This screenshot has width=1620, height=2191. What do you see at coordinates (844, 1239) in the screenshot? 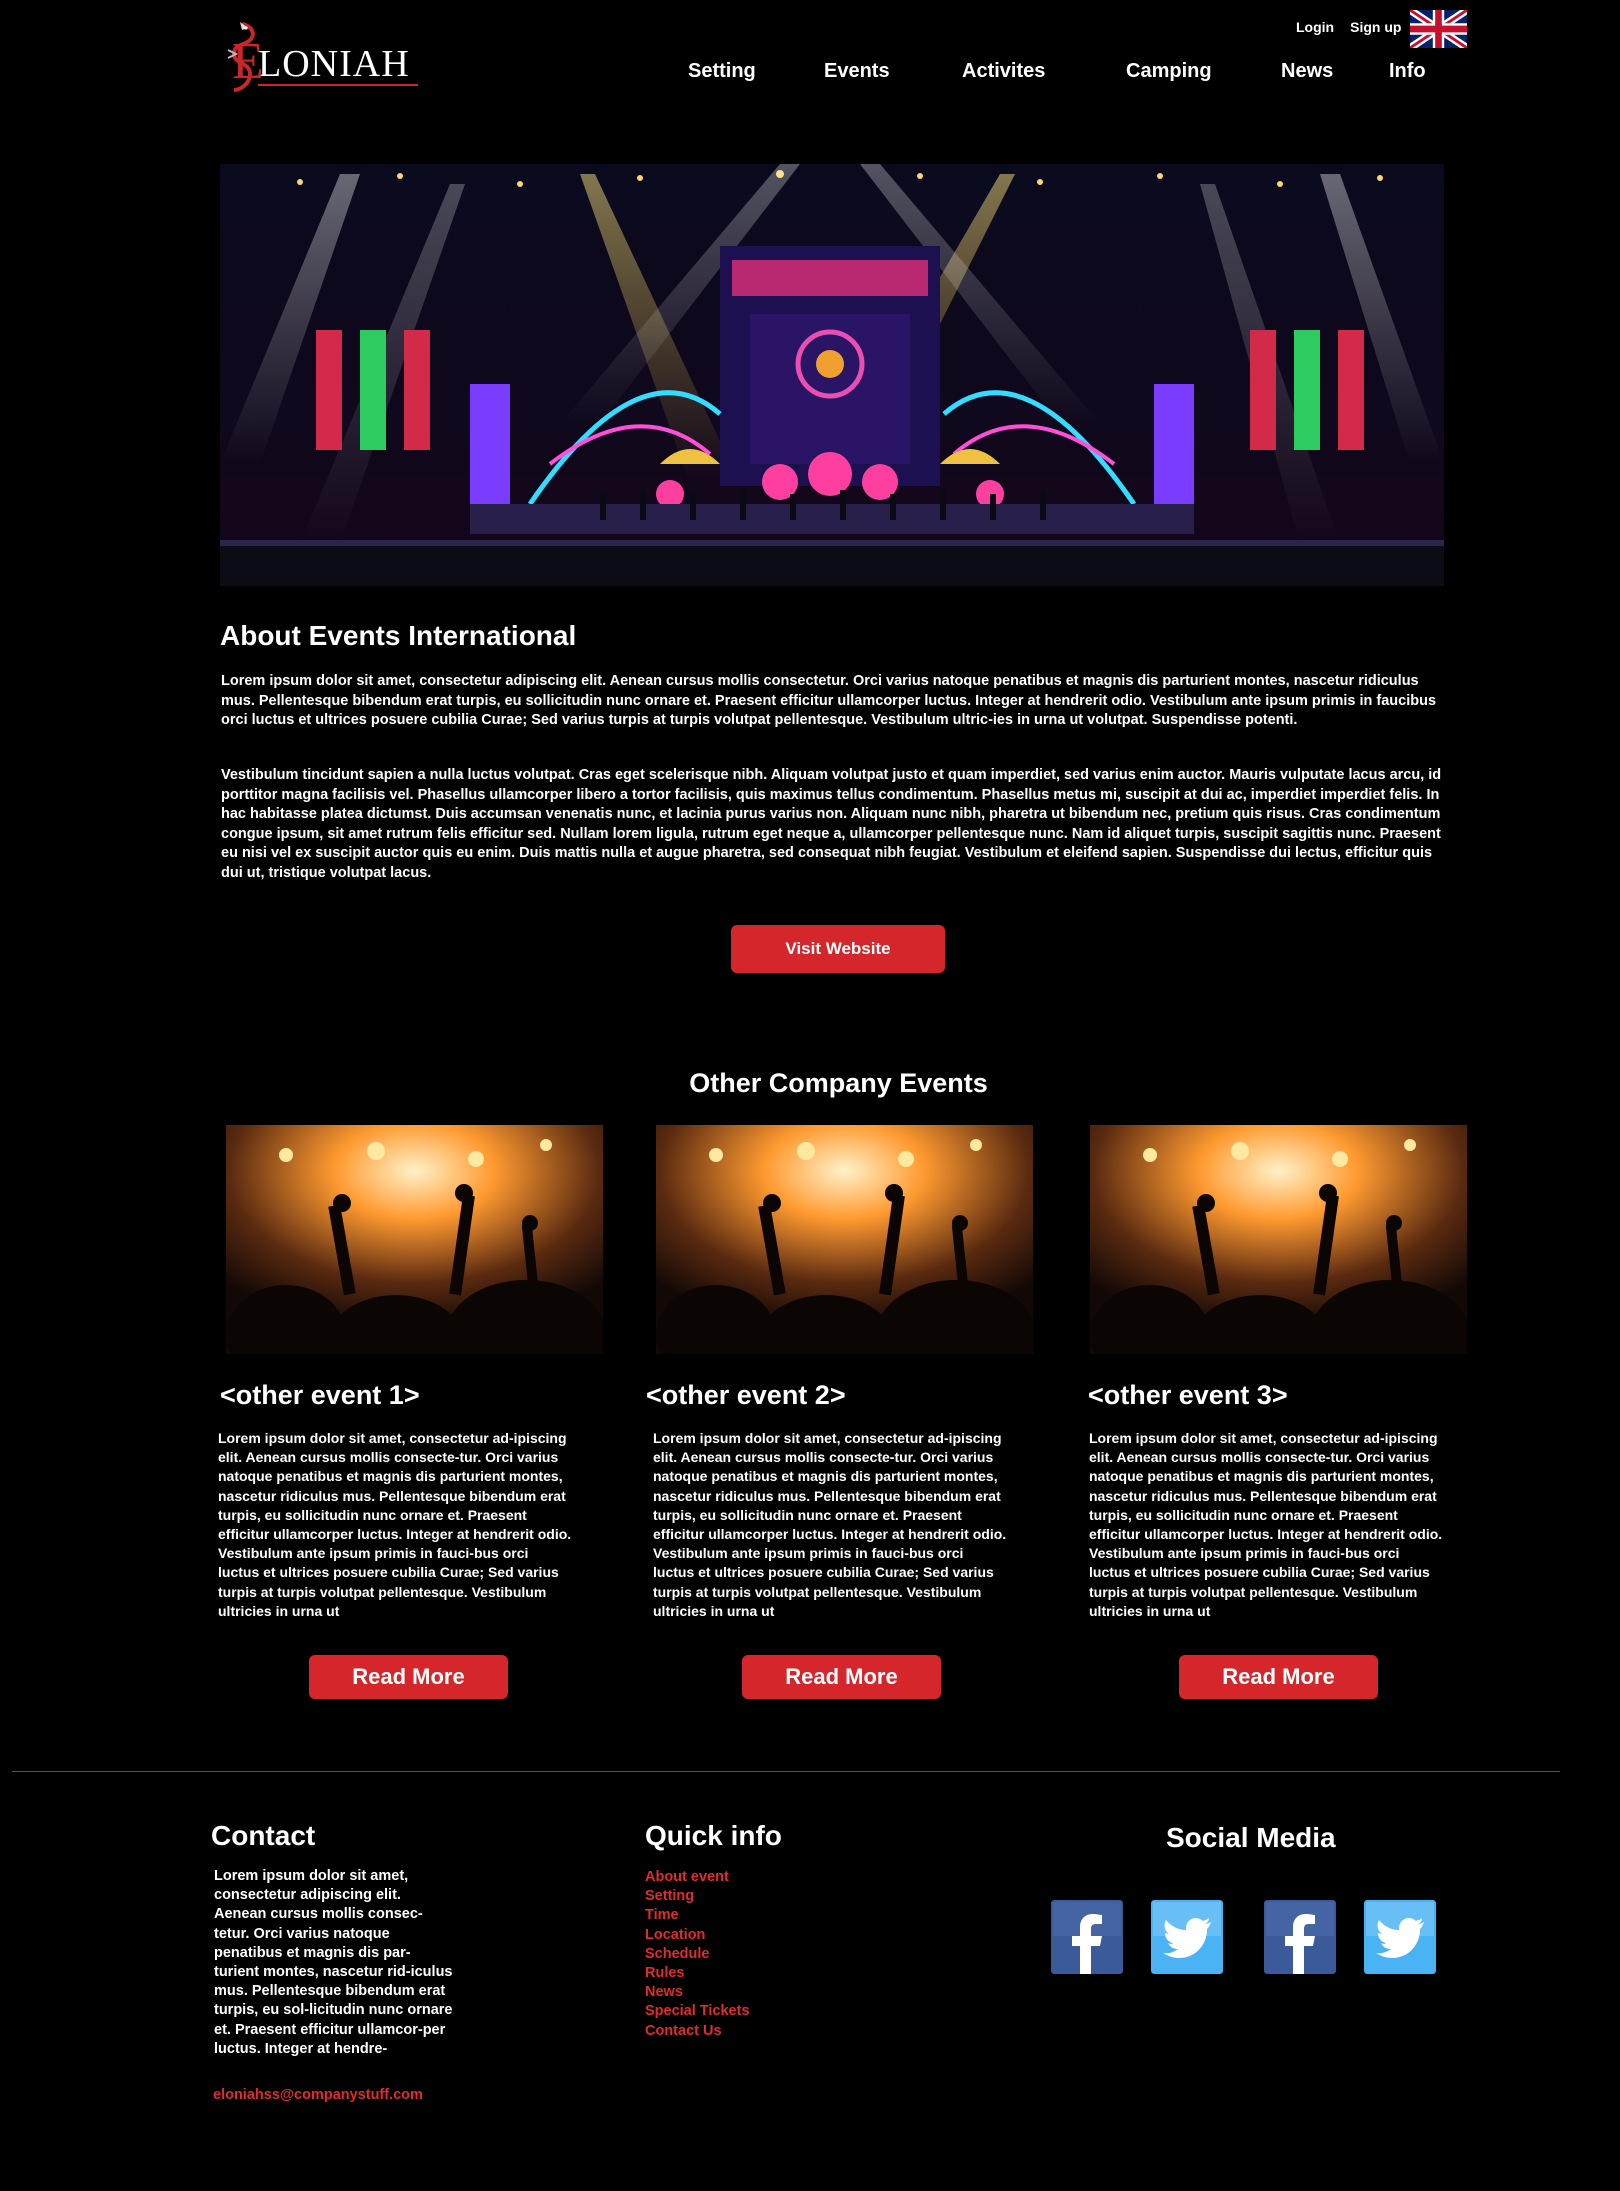
I see `event-2-image` at bounding box center [844, 1239].